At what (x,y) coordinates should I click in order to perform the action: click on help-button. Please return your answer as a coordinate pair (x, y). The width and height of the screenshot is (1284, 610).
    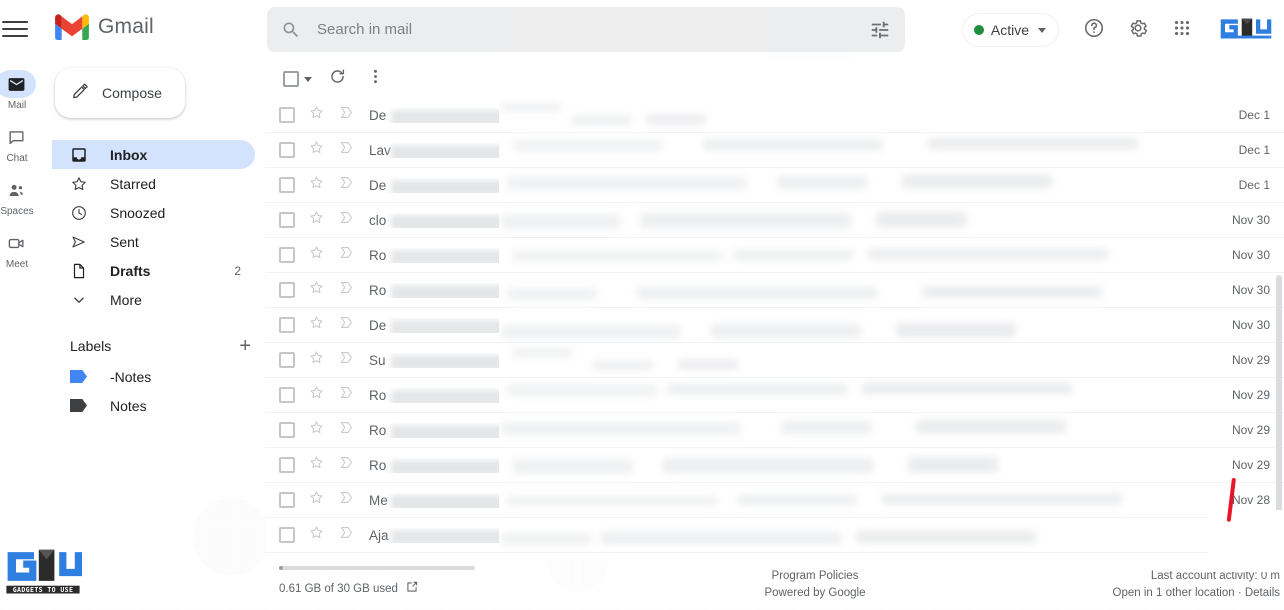
    Looking at the image, I should click on (1094, 30).